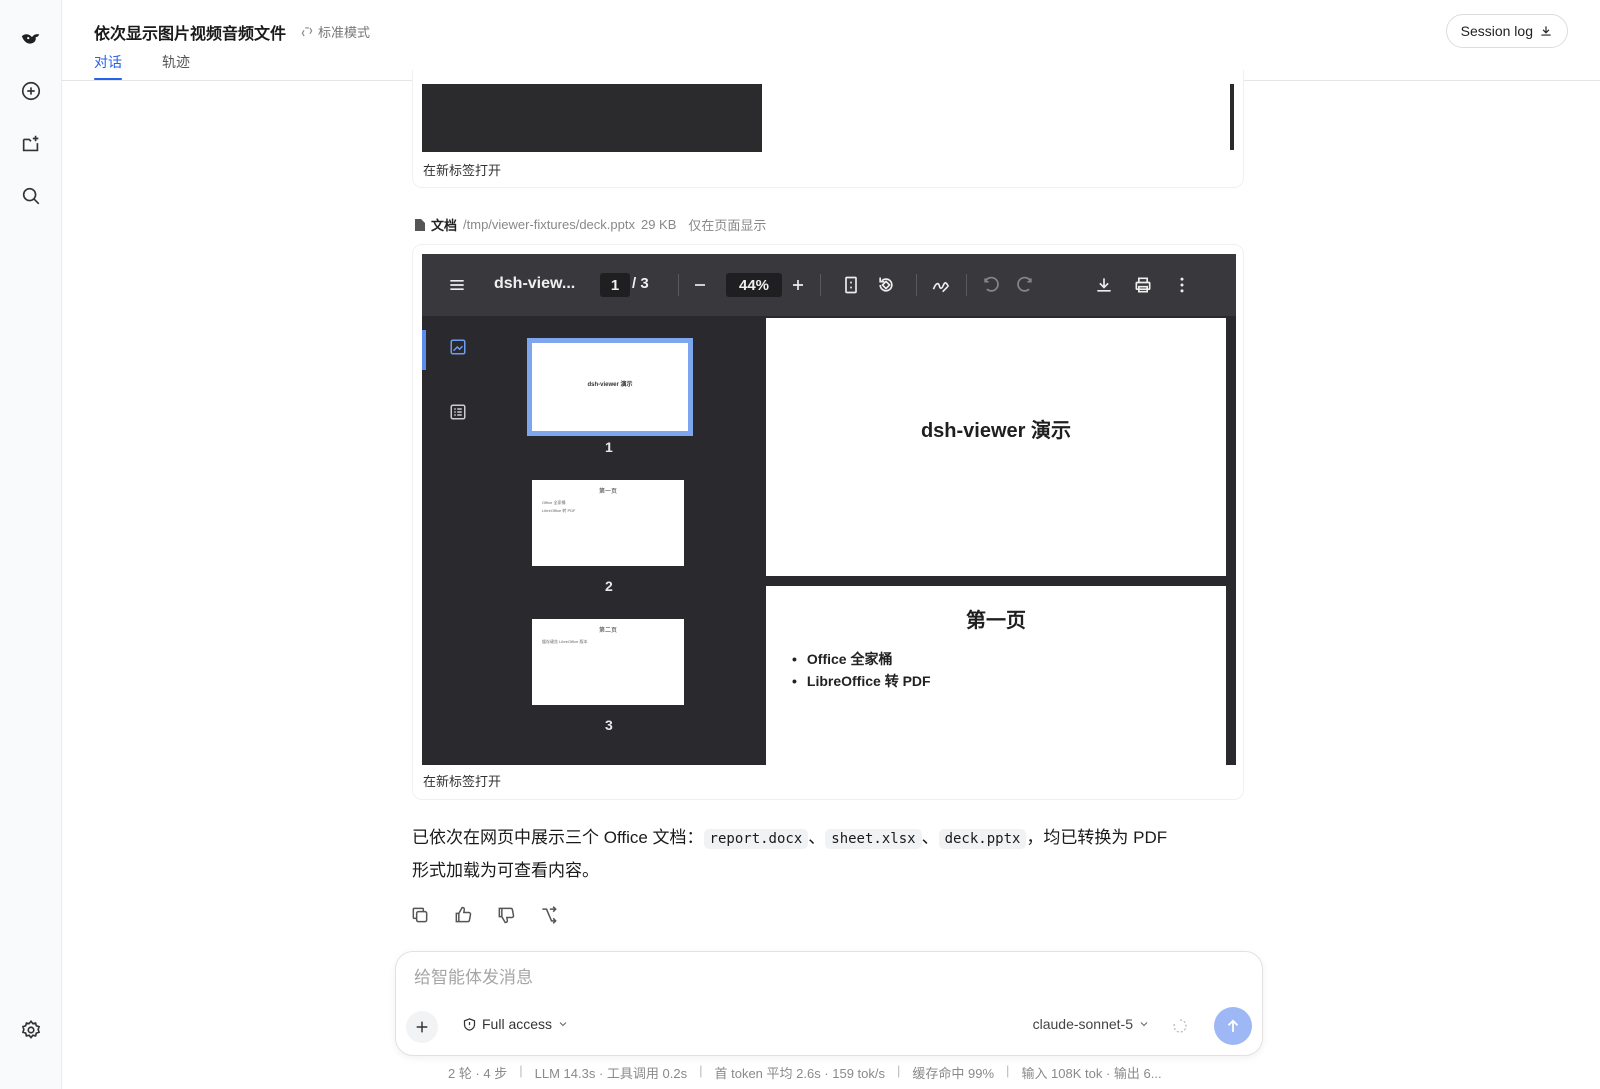 The image size is (1600, 1089). Describe the element at coordinates (609, 447) in the screenshot. I see `thumbnail-number: 1` at that location.